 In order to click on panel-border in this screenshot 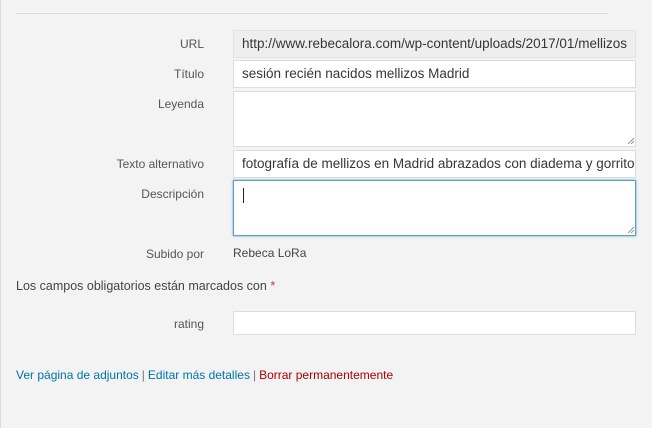, I will do `click(0, 214)`.